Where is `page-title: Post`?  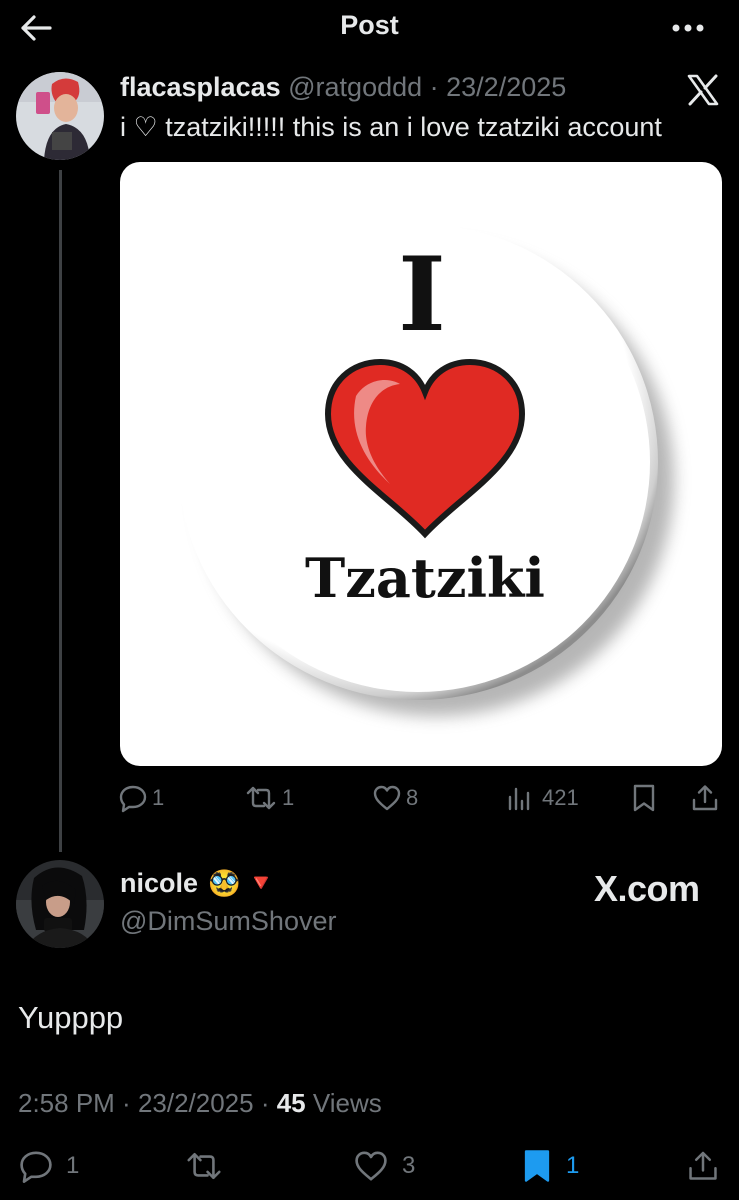
page-title: Post is located at coordinates (369, 25).